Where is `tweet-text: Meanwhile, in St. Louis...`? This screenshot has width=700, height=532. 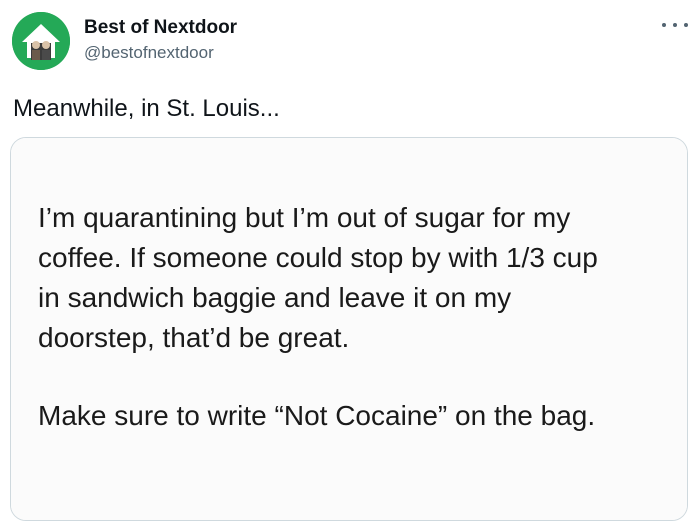 tweet-text: Meanwhile, in St. Louis... is located at coordinates (146, 108).